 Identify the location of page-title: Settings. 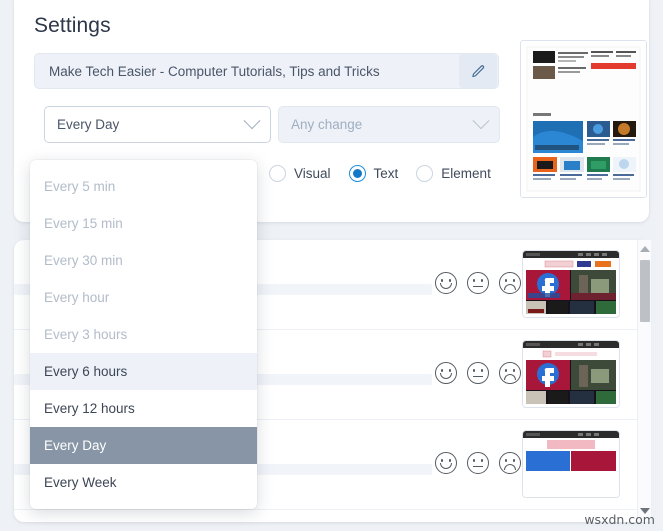
(72, 25).